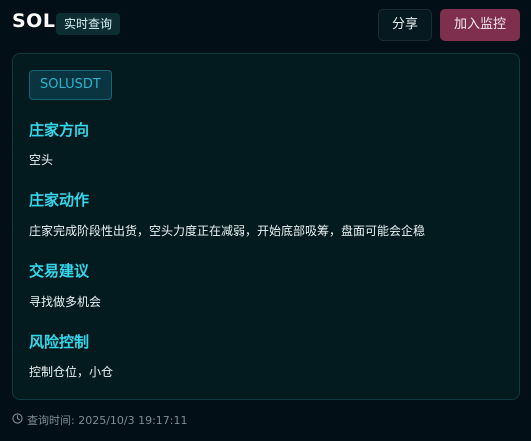  Describe the element at coordinates (88, 24) in the screenshot. I see `realtime-badge: 实时查询` at that location.